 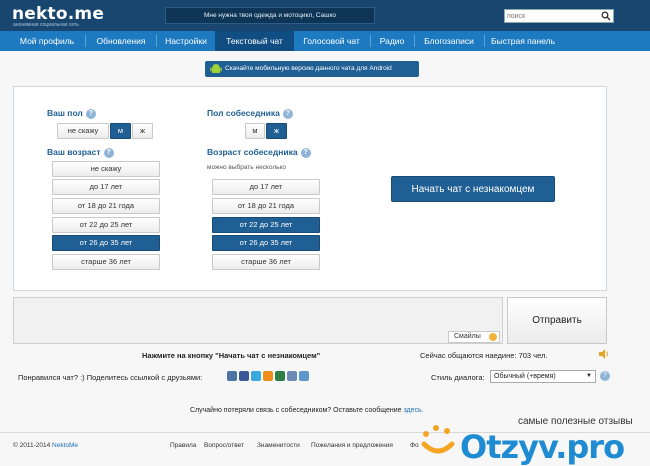 I want to click on brand-link: NektoMe, so click(x=65, y=445).